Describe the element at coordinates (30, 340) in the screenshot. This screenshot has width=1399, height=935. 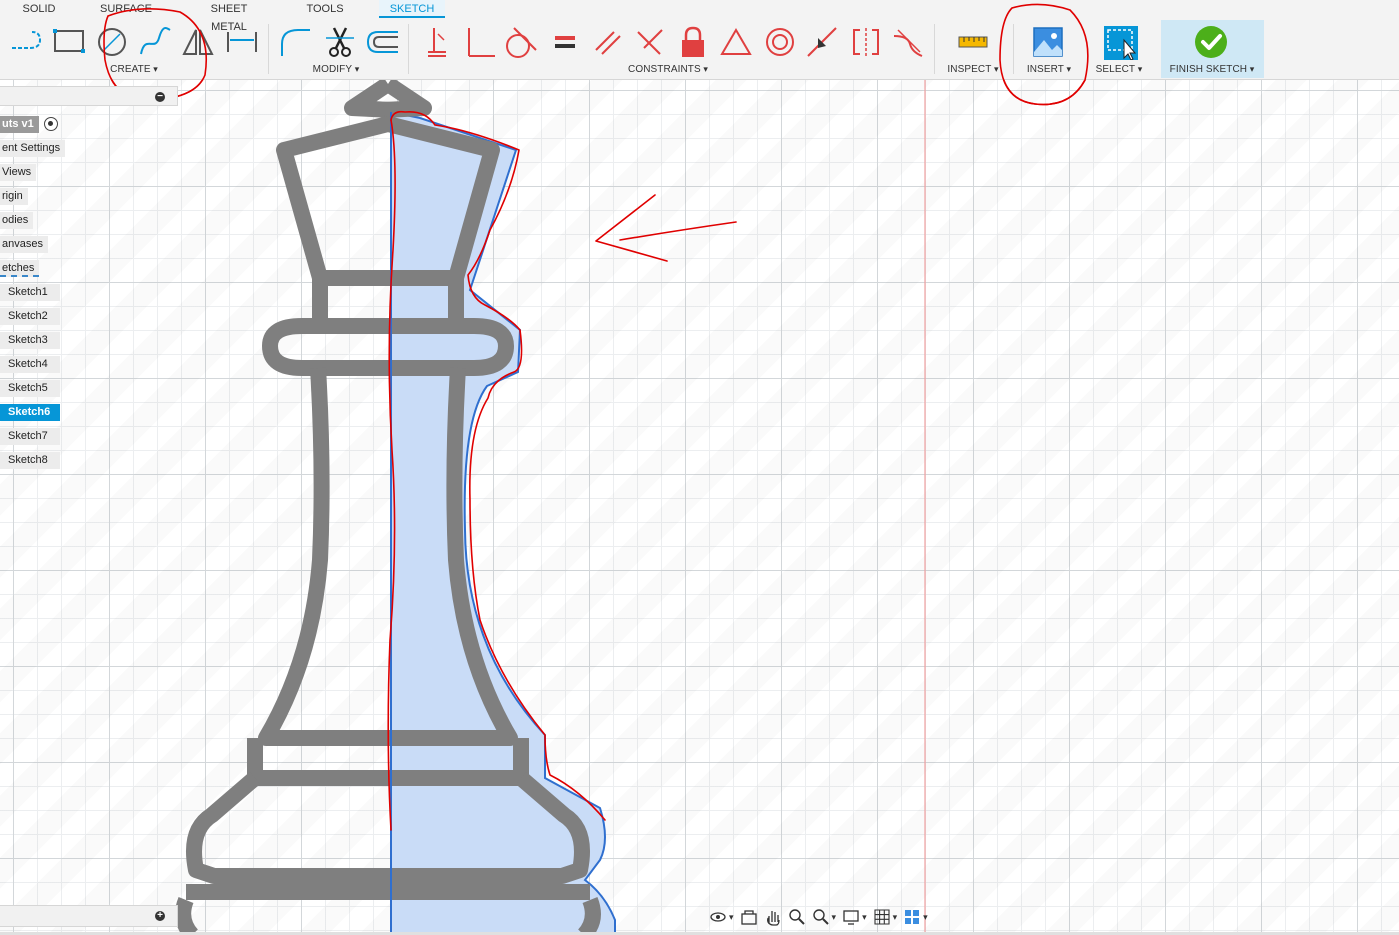
I see `sketch-item: Sketch3` at that location.